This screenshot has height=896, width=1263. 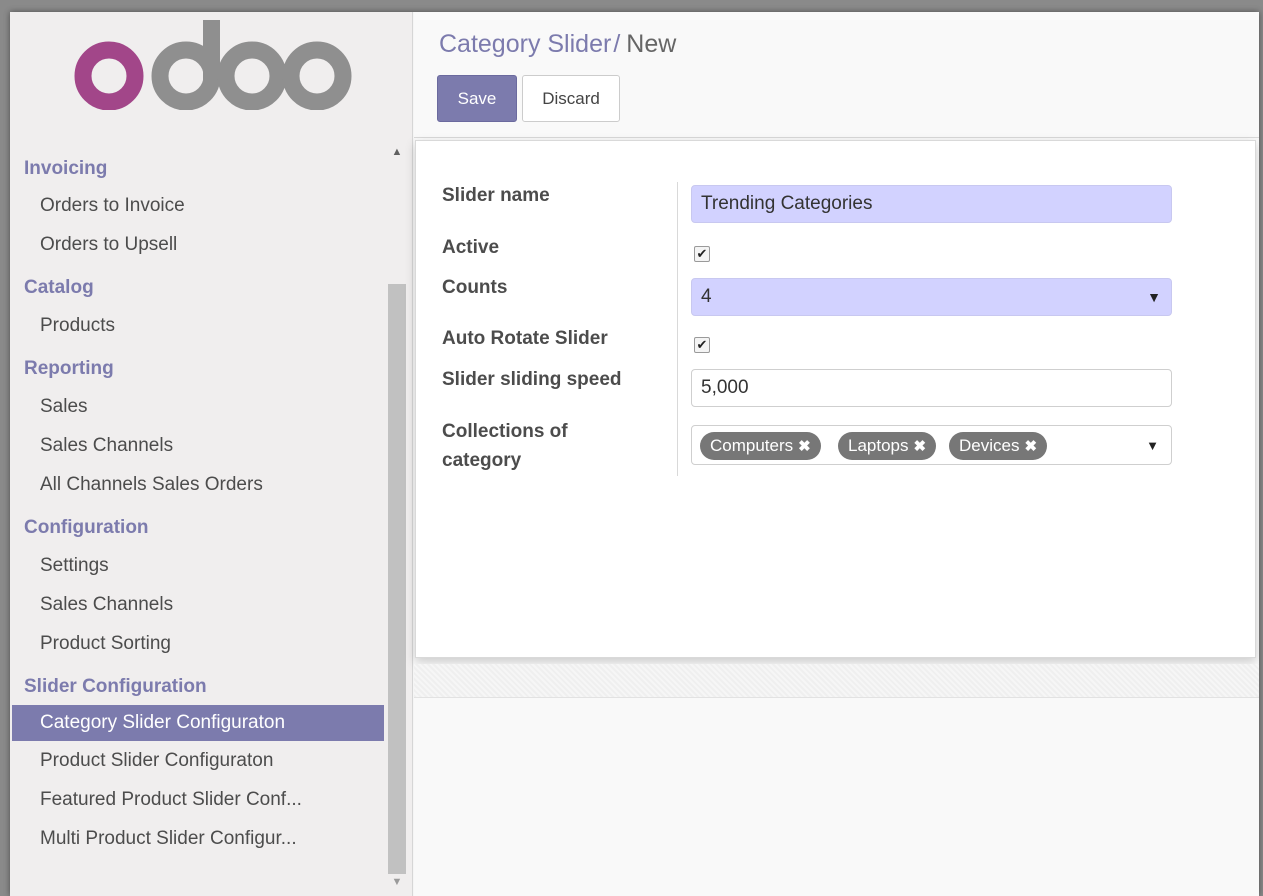 I want to click on tag-laptops: Laptops ✖, so click(x=887, y=446).